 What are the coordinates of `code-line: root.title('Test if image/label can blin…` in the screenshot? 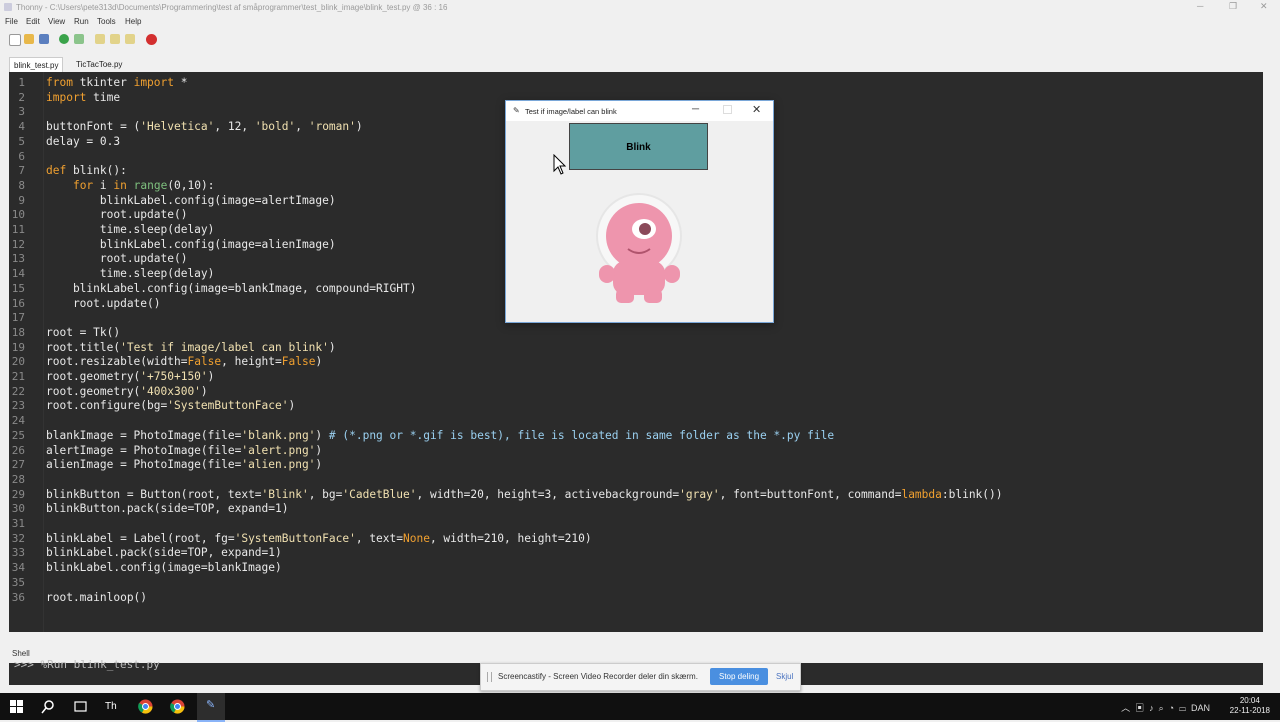 It's located at (191, 348).